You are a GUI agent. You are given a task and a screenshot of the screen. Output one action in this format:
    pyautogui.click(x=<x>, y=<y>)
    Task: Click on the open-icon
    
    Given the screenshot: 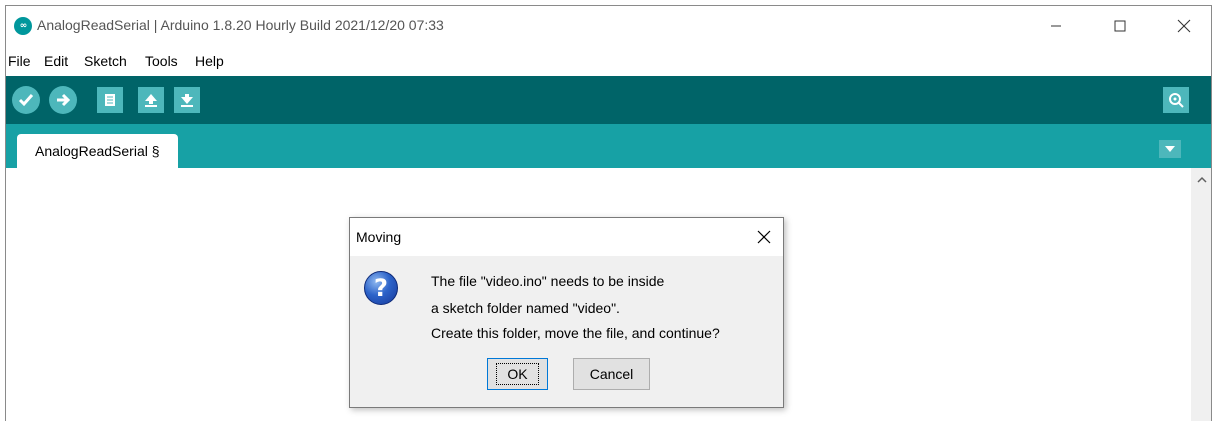 What is the action you would take?
    pyautogui.click(x=151, y=100)
    